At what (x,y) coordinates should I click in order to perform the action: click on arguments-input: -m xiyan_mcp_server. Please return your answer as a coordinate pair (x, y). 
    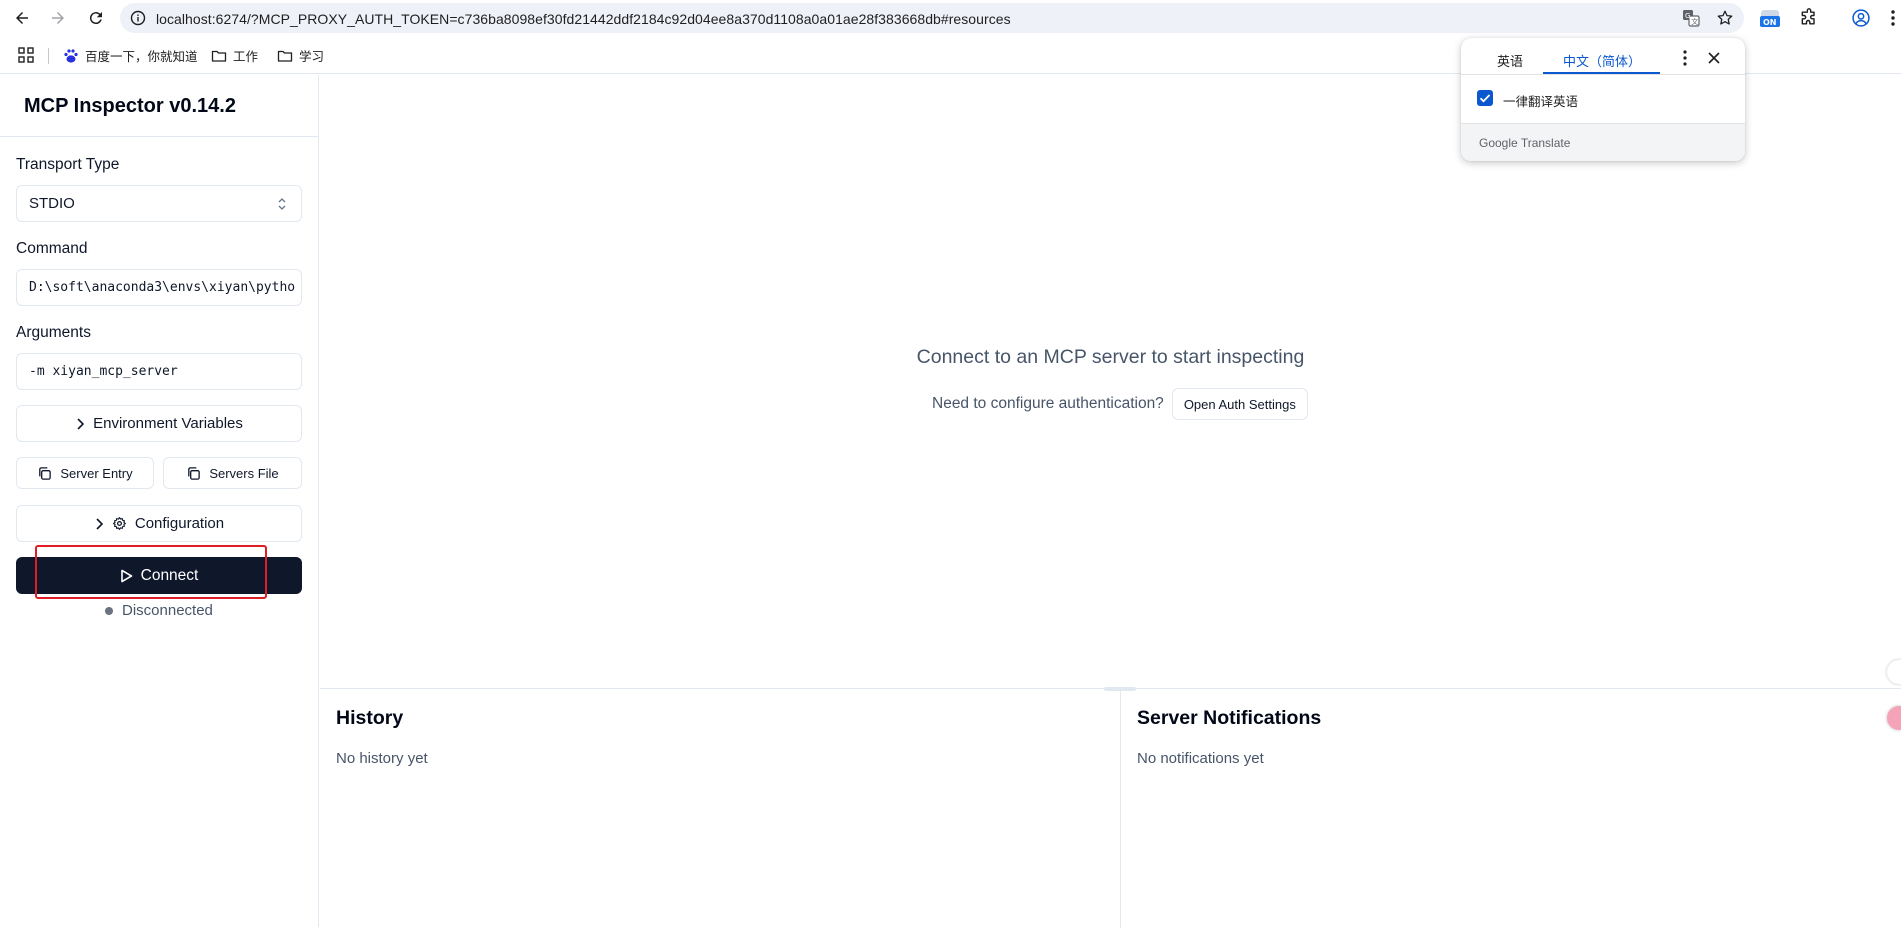
    Looking at the image, I should click on (159, 371).